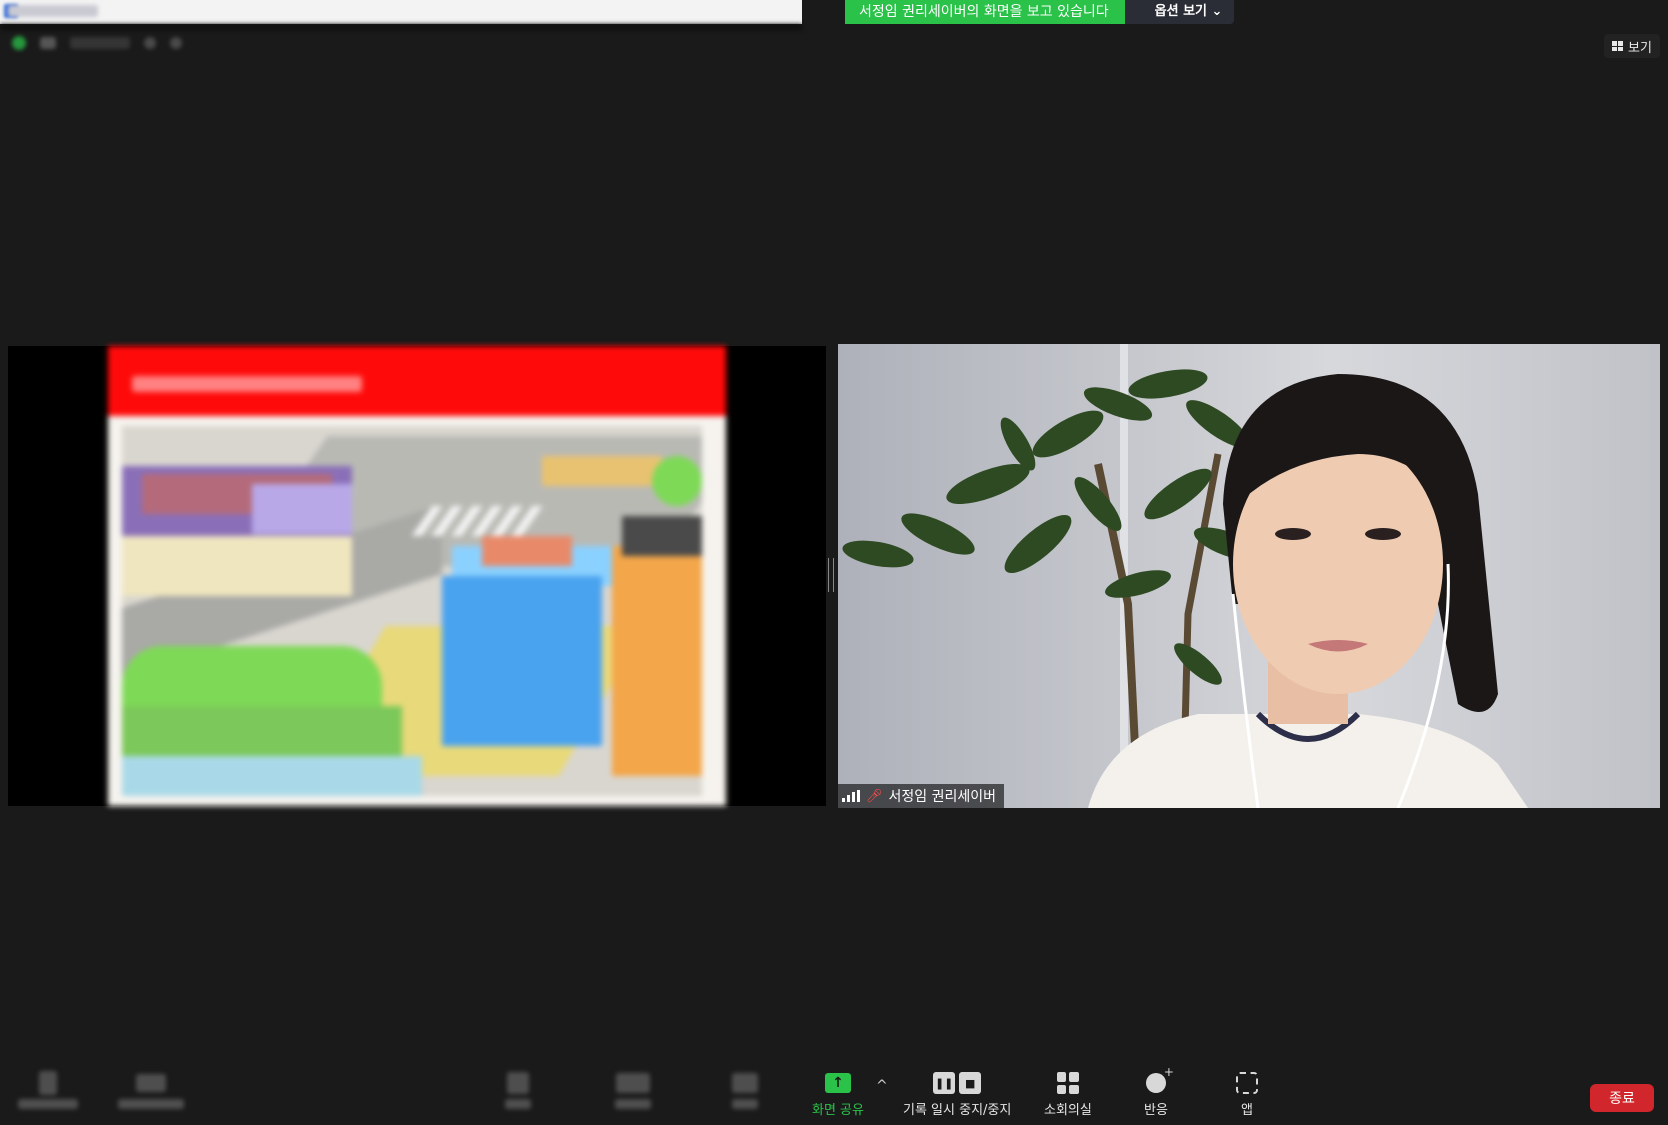 The image size is (1668, 1125). I want to click on share-options-caret-icon: ^, so click(882, 1086).